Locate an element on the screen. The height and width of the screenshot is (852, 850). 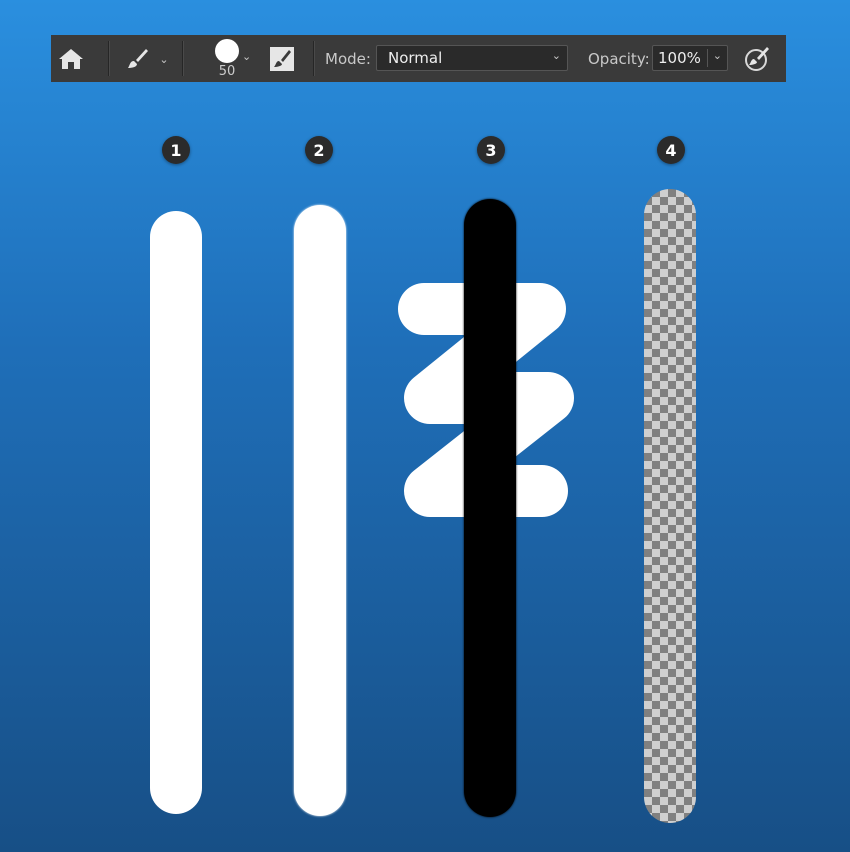
mode-label: Mode: is located at coordinates (348, 59).